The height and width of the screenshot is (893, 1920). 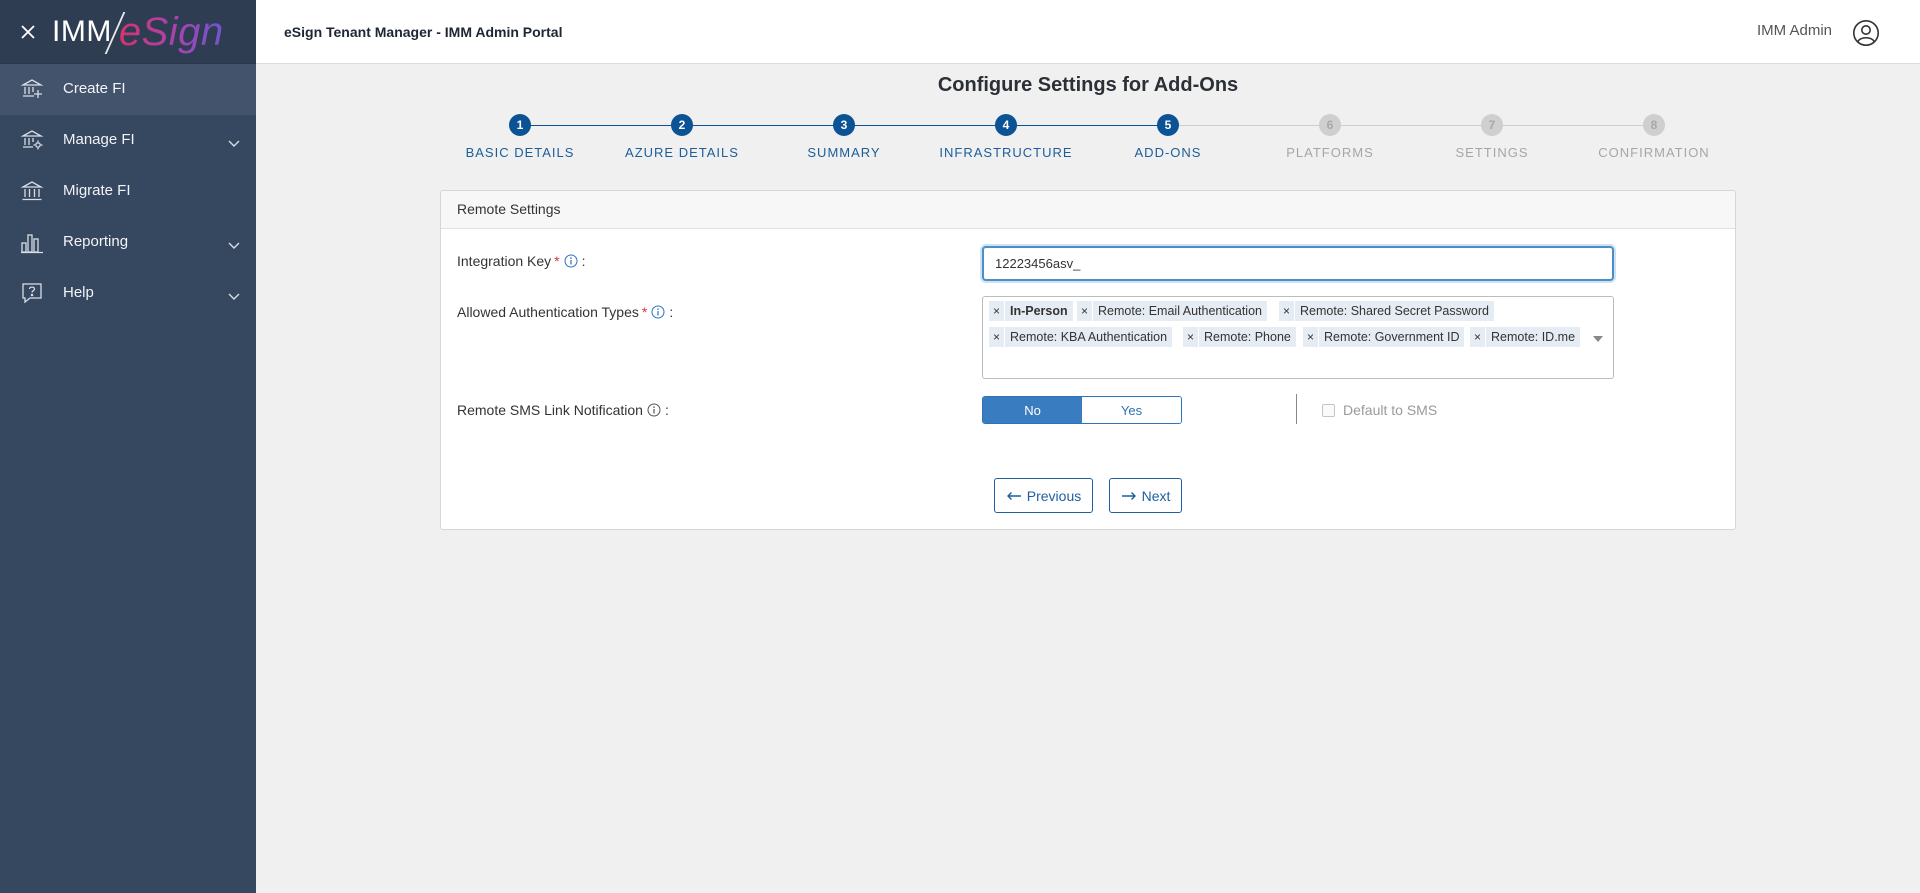 What do you see at coordinates (1654, 152) in the screenshot?
I see `step-label: CONFIRMATION` at bounding box center [1654, 152].